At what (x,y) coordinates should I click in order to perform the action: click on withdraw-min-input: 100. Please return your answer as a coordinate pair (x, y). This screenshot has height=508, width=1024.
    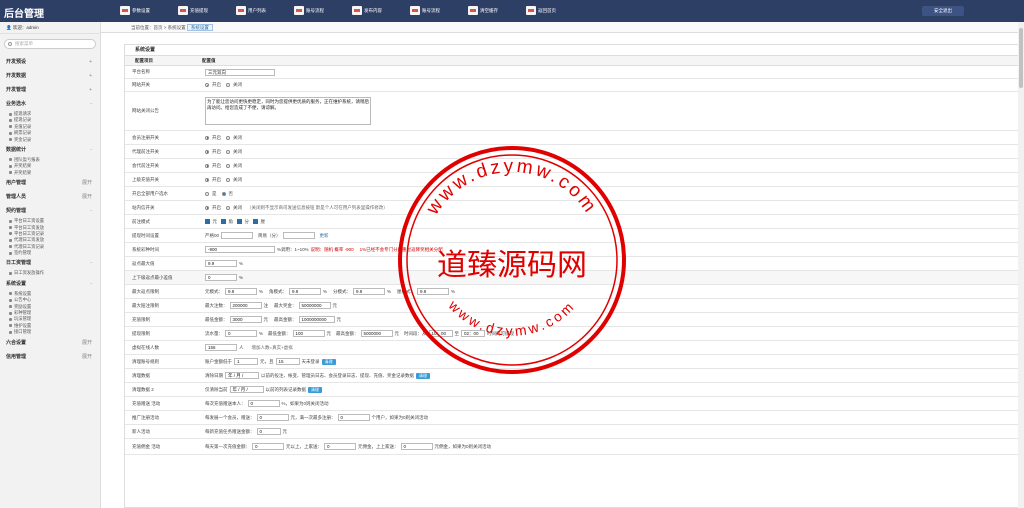
    Looking at the image, I should click on (308, 333).